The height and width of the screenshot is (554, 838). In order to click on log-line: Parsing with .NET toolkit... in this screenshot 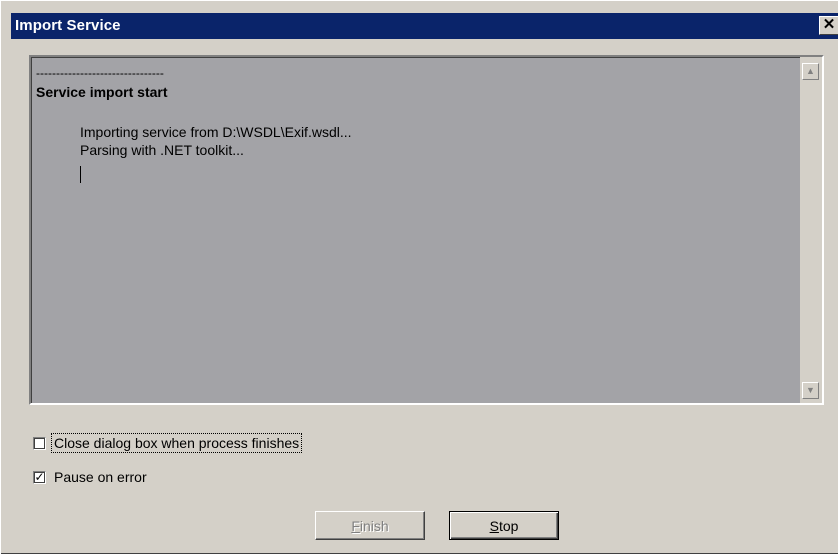, I will do `click(162, 150)`.